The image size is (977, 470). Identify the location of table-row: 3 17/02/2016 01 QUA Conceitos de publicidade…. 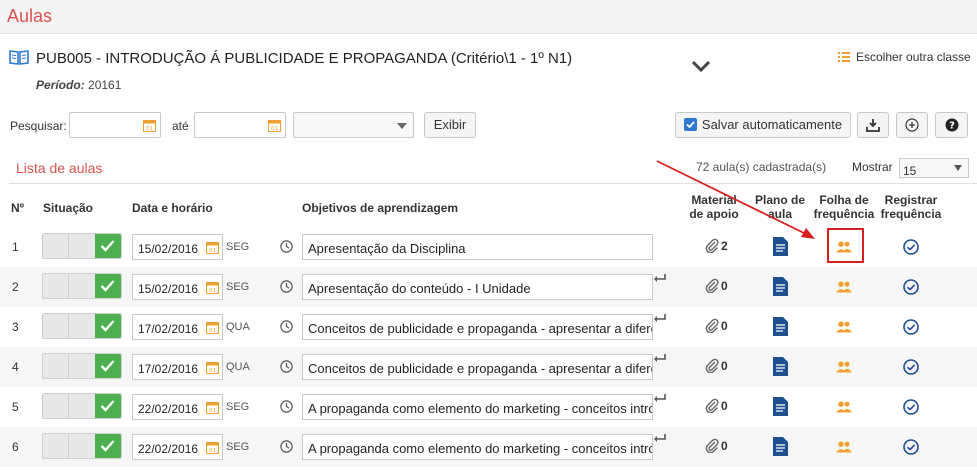
(488, 327).